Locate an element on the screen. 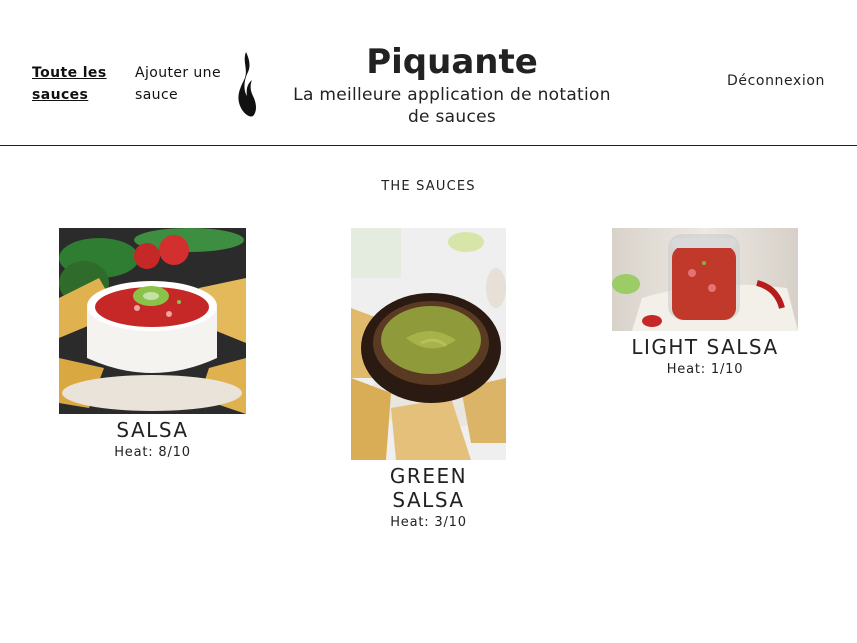  logout-button: Déconnexion is located at coordinates (776, 81).